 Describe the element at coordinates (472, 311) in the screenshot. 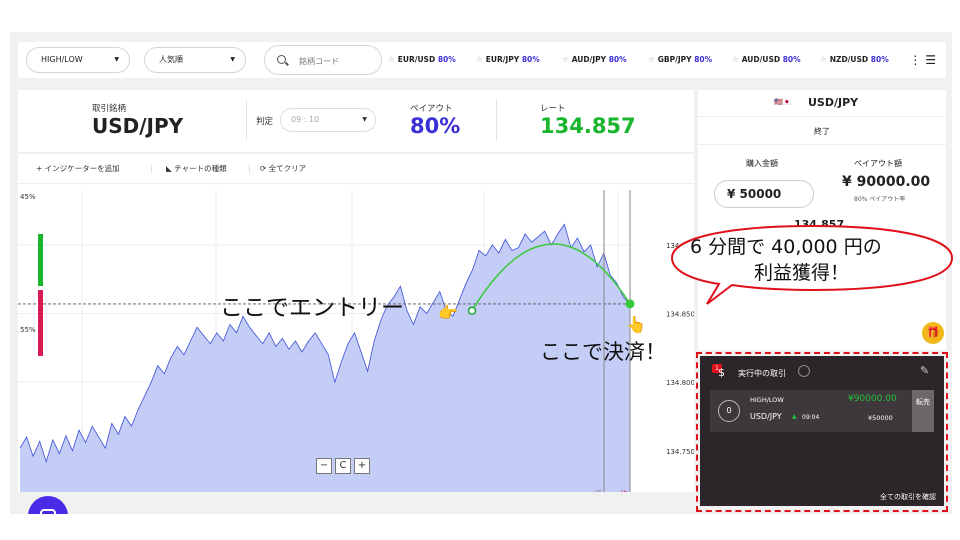

I see `entry-point` at that location.